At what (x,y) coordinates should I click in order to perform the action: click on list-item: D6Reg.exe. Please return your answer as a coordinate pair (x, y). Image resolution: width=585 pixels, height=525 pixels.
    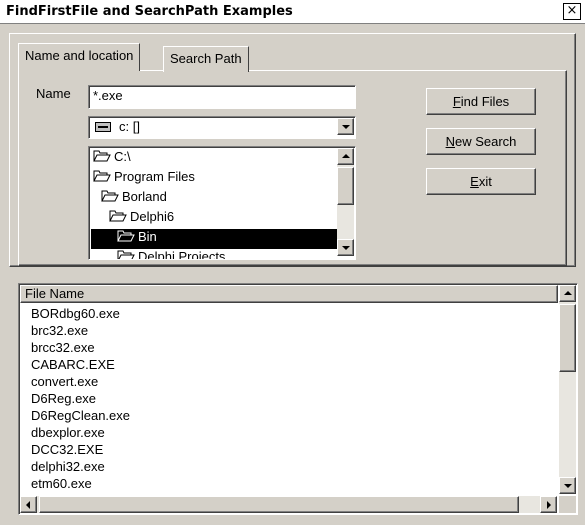
    Looking at the image, I should click on (63, 399).